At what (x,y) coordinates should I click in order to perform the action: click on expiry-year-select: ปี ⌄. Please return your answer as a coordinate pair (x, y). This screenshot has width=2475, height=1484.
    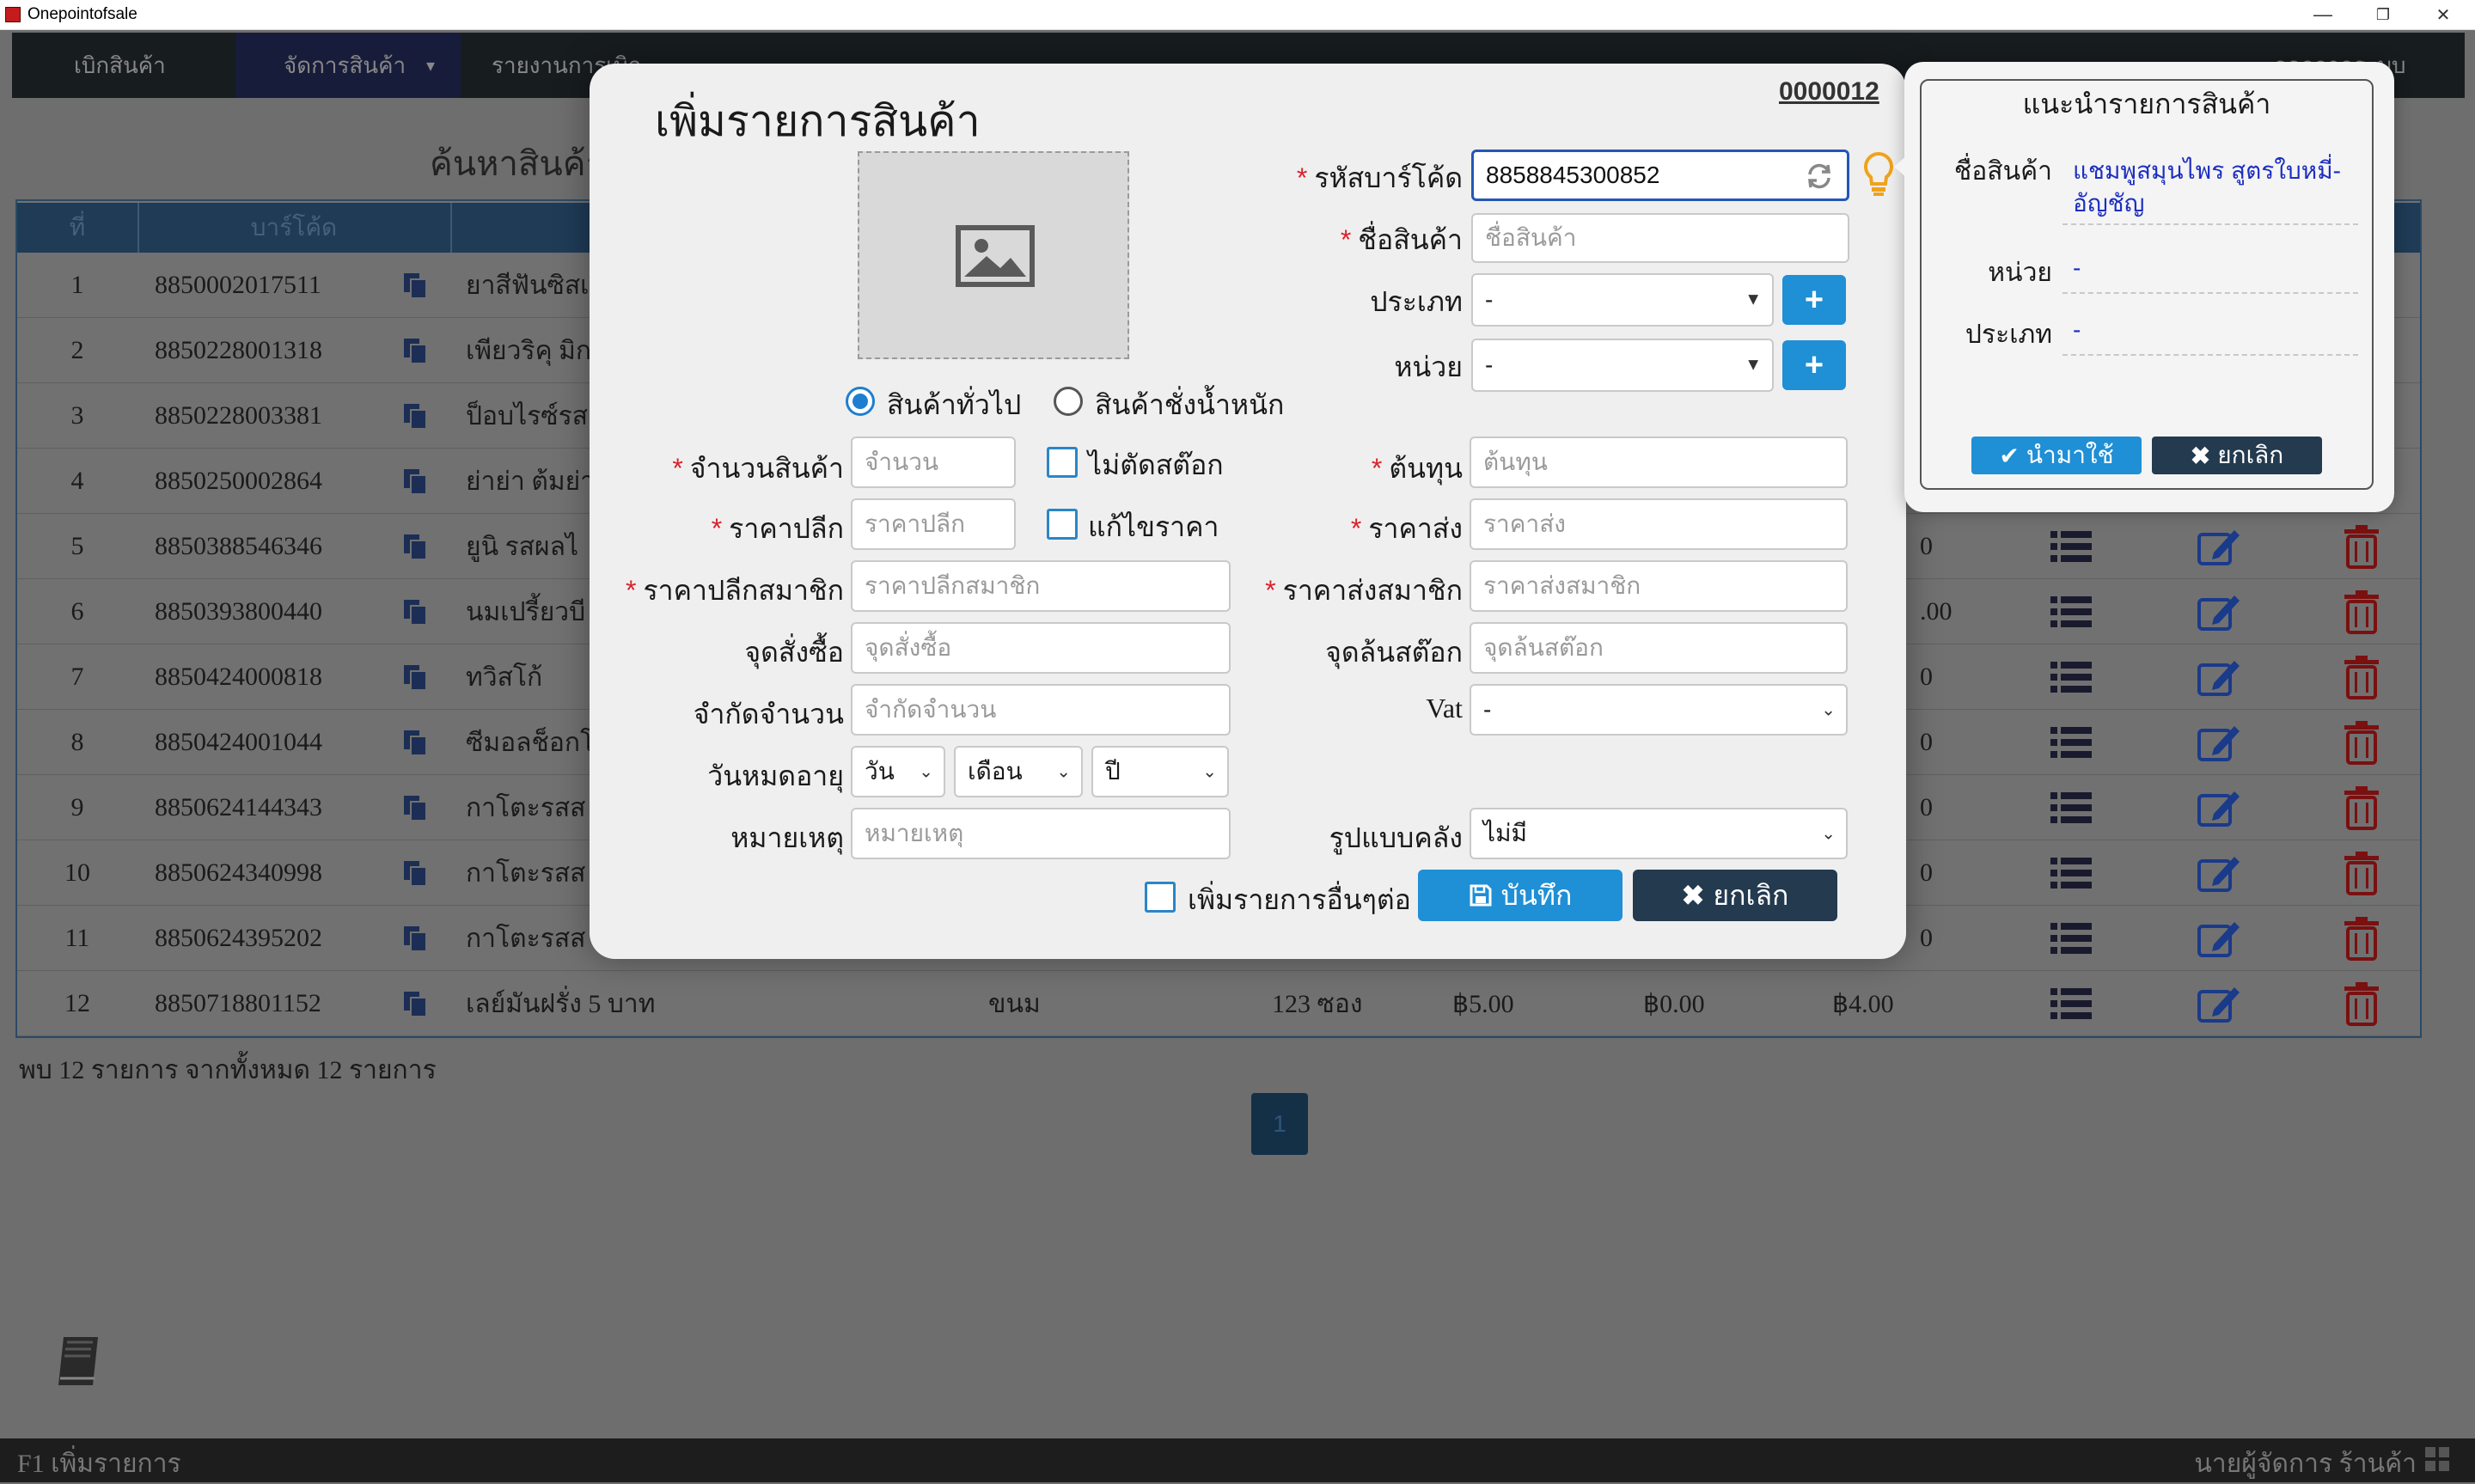
    Looking at the image, I should click on (1160, 771).